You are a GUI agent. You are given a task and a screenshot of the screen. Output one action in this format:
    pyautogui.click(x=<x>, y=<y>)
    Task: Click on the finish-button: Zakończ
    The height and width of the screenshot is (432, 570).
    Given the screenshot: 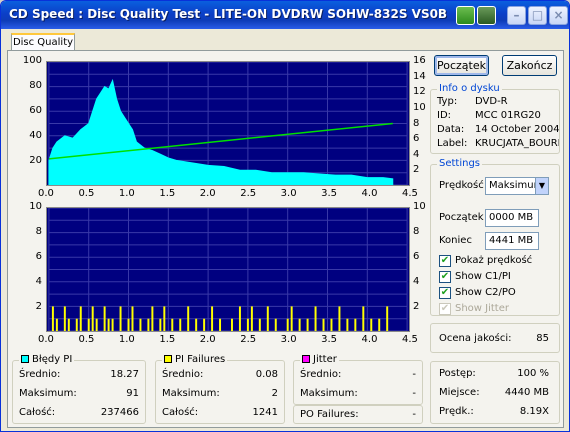 What is the action you would take?
    pyautogui.click(x=529, y=65)
    